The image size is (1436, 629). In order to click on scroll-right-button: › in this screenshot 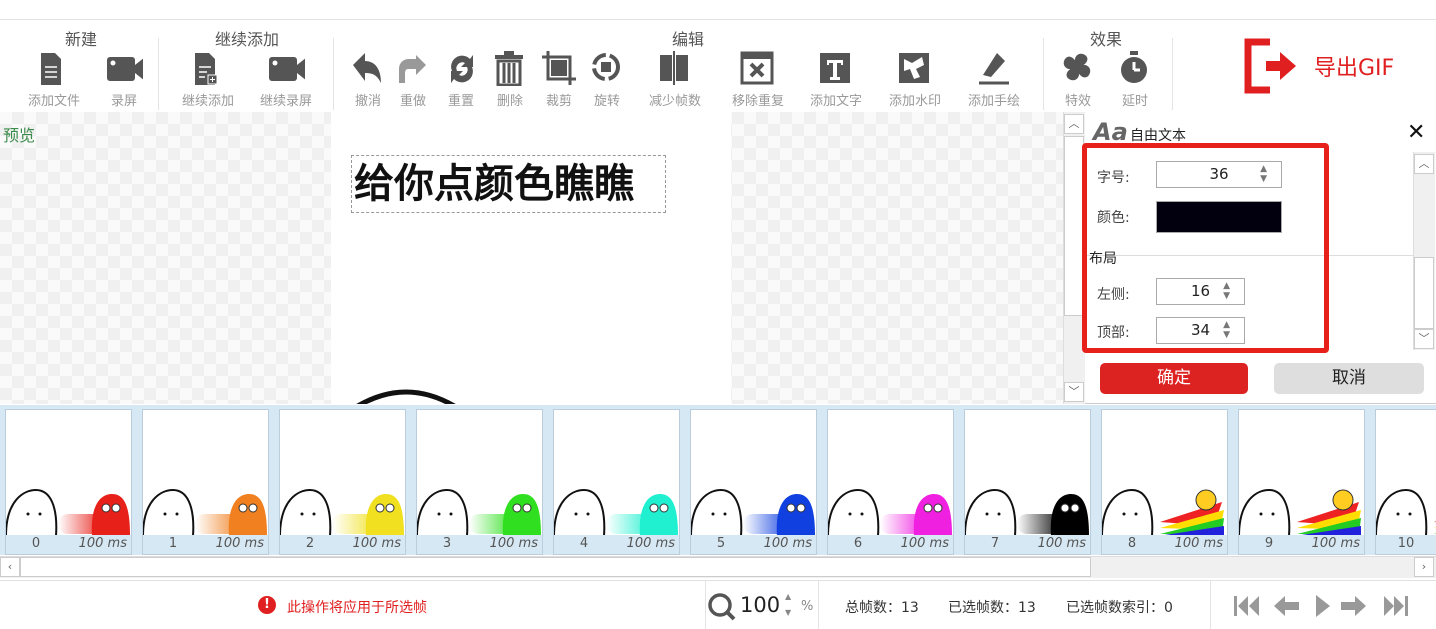, I will do `click(1424, 567)`.